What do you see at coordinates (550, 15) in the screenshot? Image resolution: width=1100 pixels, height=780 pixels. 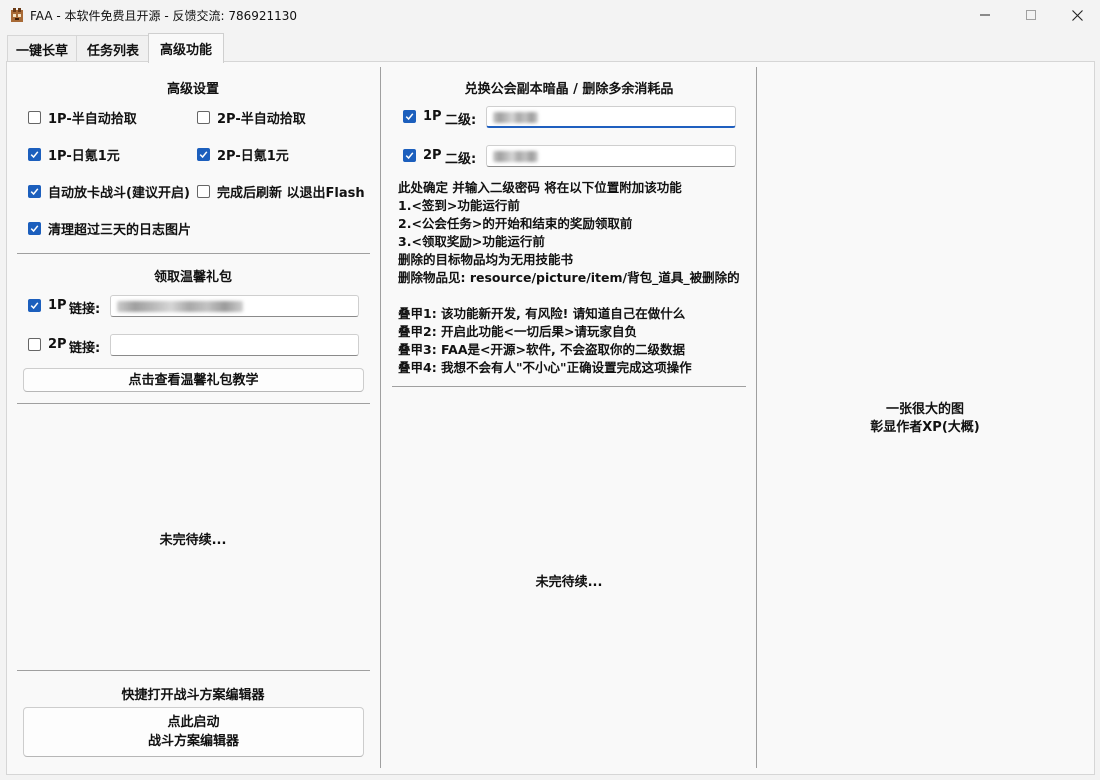 I see `title-bar: FAA - 本软件免费且开源 - 反馈交流: 786921130` at bounding box center [550, 15].